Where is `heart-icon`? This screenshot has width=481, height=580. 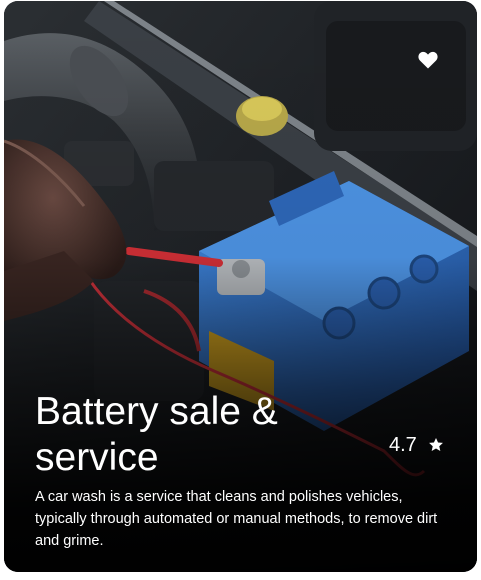
heart-icon is located at coordinates (428, 60).